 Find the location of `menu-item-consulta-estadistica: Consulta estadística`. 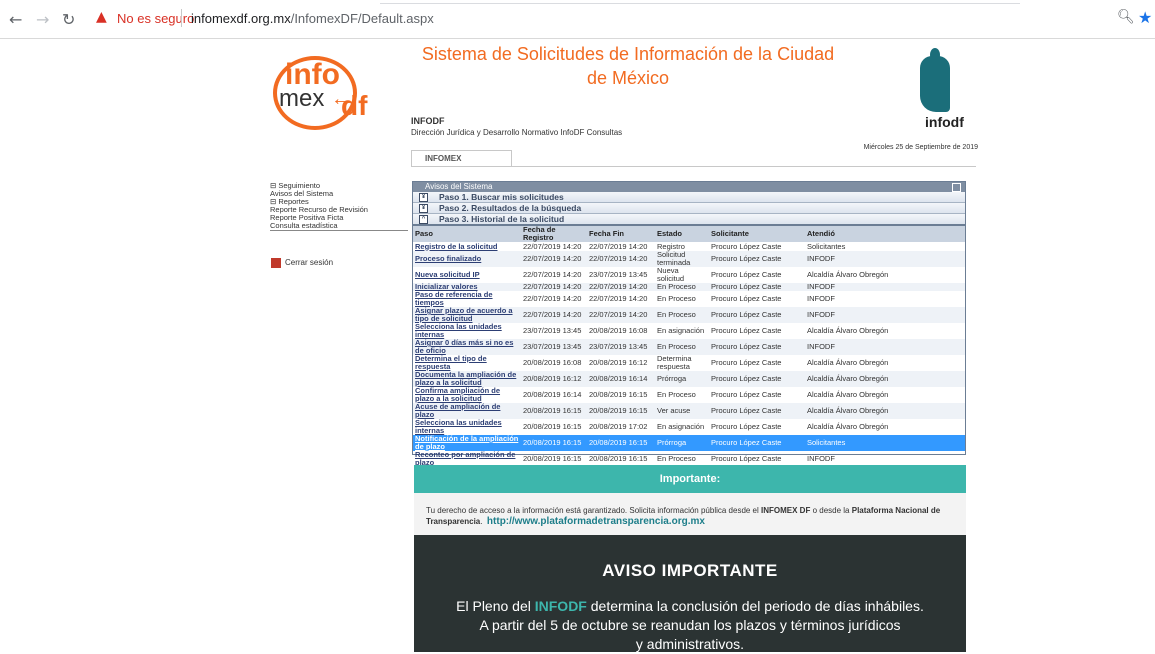

menu-item-consulta-estadistica: Consulta estadística is located at coordinates (339, 226).